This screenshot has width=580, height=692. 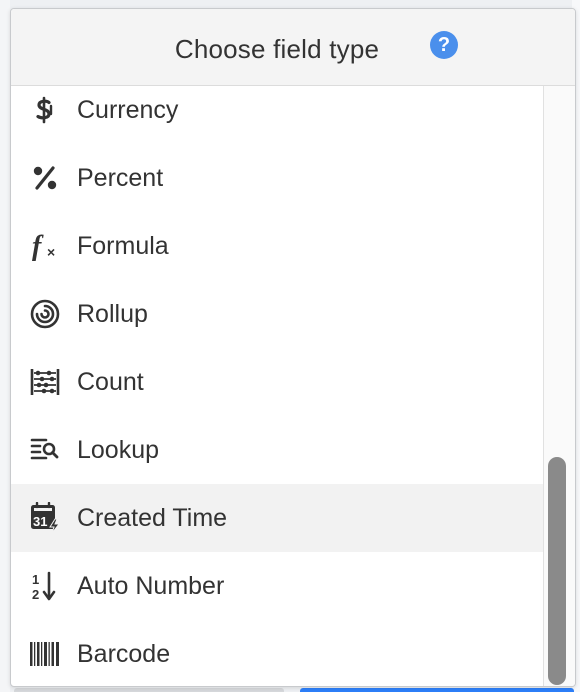 What do you see at coordinates (444, 45) in the screenshot?
I see `help-icon: ?` at bounding box center [444, 45].